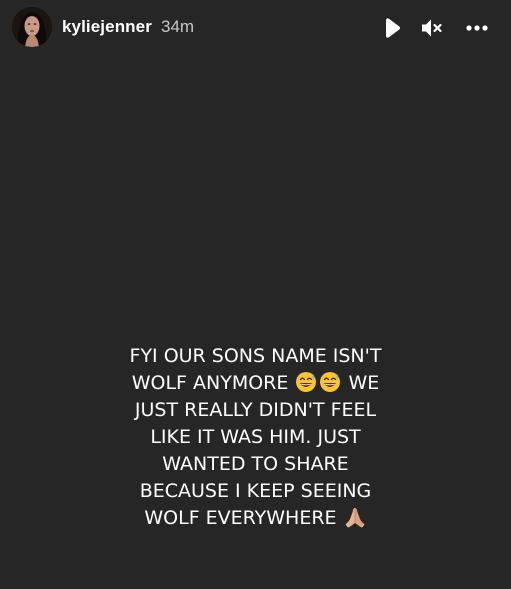 The image size is (511, 589). What do you see at coordinates (255, 356) in the screenshot?
I see `story-text-line: FYI OUR SONS NAME ISN'T` at bounding box center [255, 356].